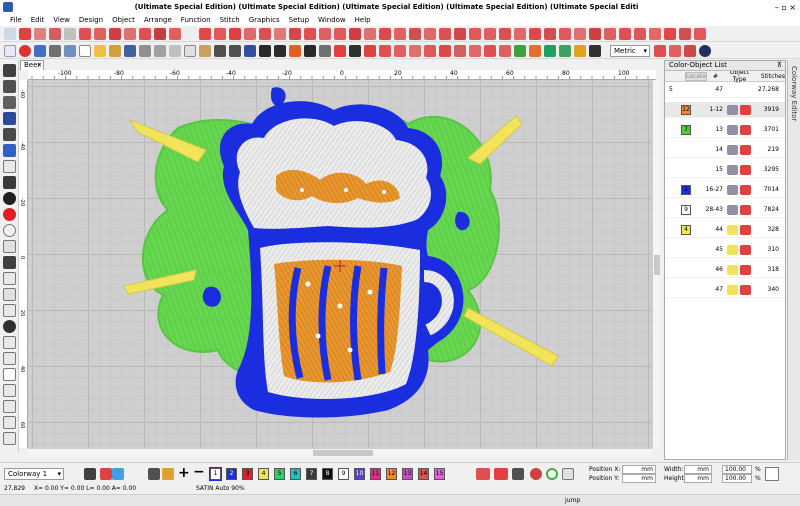 The width and height of the screenshot is (800, 506). What do you see at coordinates (737, 478) in the screenshot?
I see `height-percent-input: 100.00` at bounding box center [737, 478].